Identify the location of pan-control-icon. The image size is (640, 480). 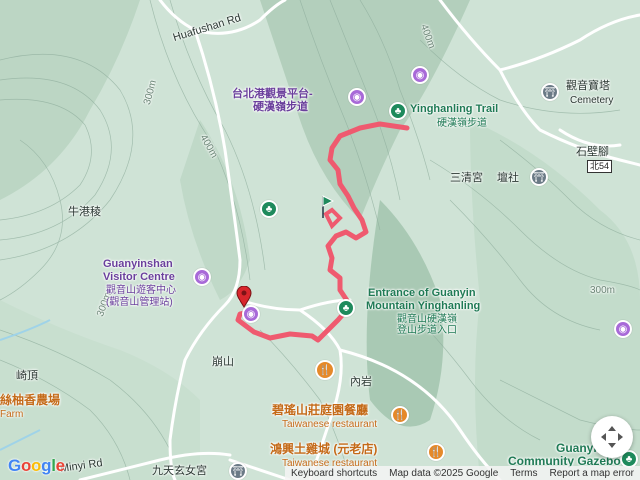
(612, 437).